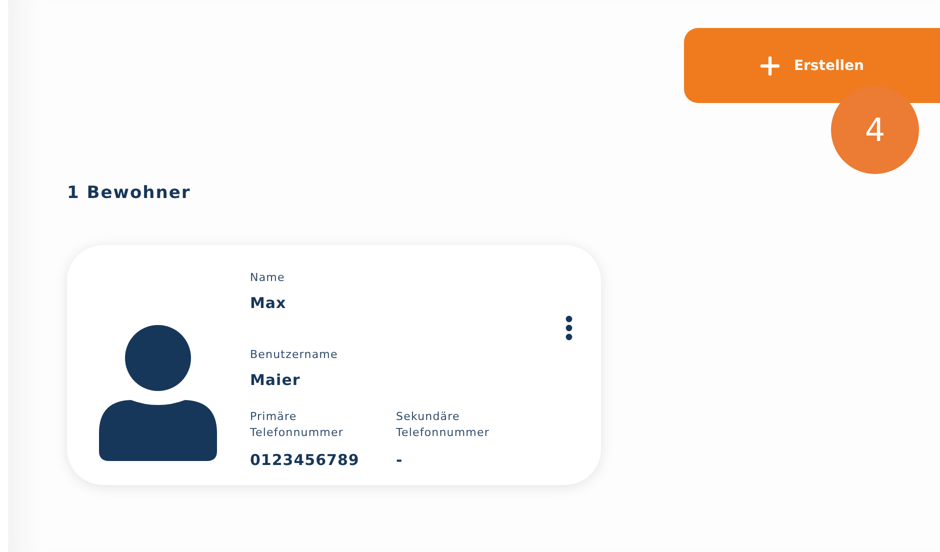 The image size is (940, 552). I want to click on create-button: Erstellen, so click(812, 65).